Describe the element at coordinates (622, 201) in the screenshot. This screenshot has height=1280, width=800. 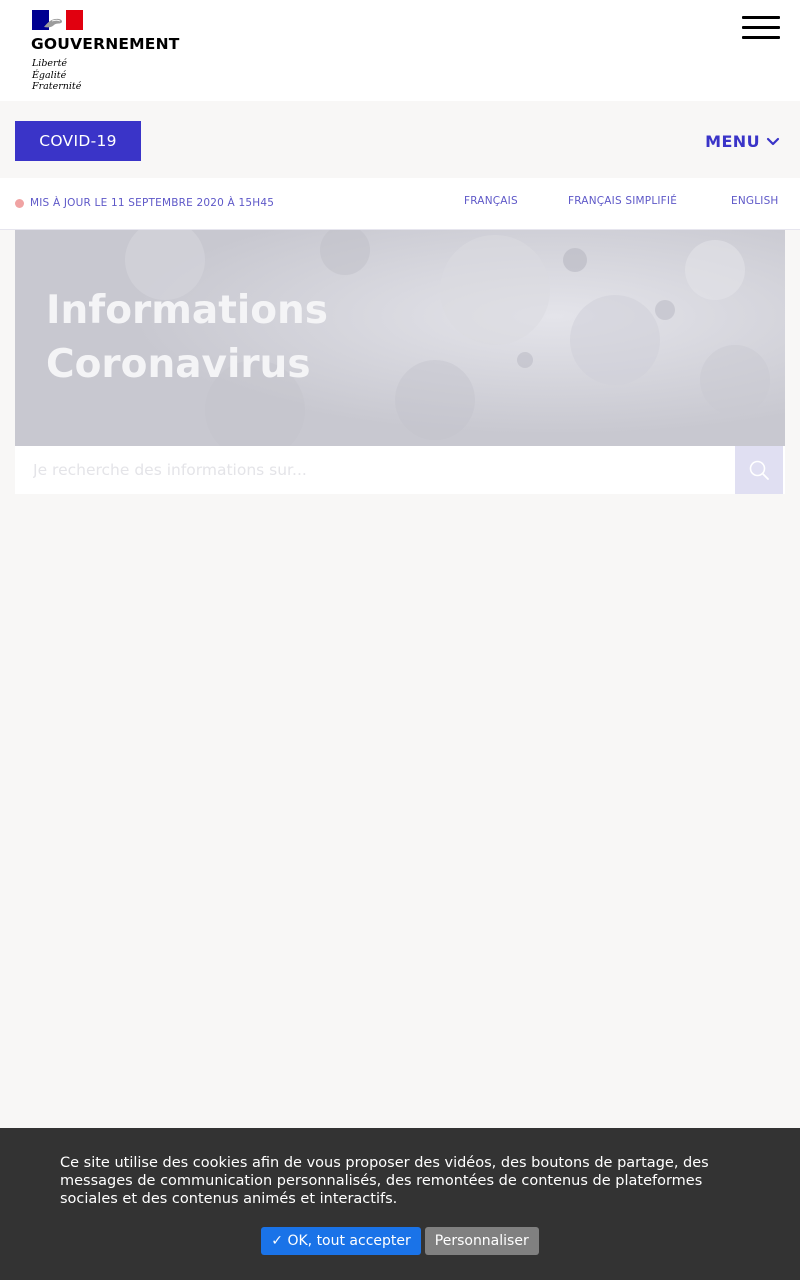
I see `language-link-francais-simplifie: FRANÇAIS SIMPLIFIÉ` at that location.